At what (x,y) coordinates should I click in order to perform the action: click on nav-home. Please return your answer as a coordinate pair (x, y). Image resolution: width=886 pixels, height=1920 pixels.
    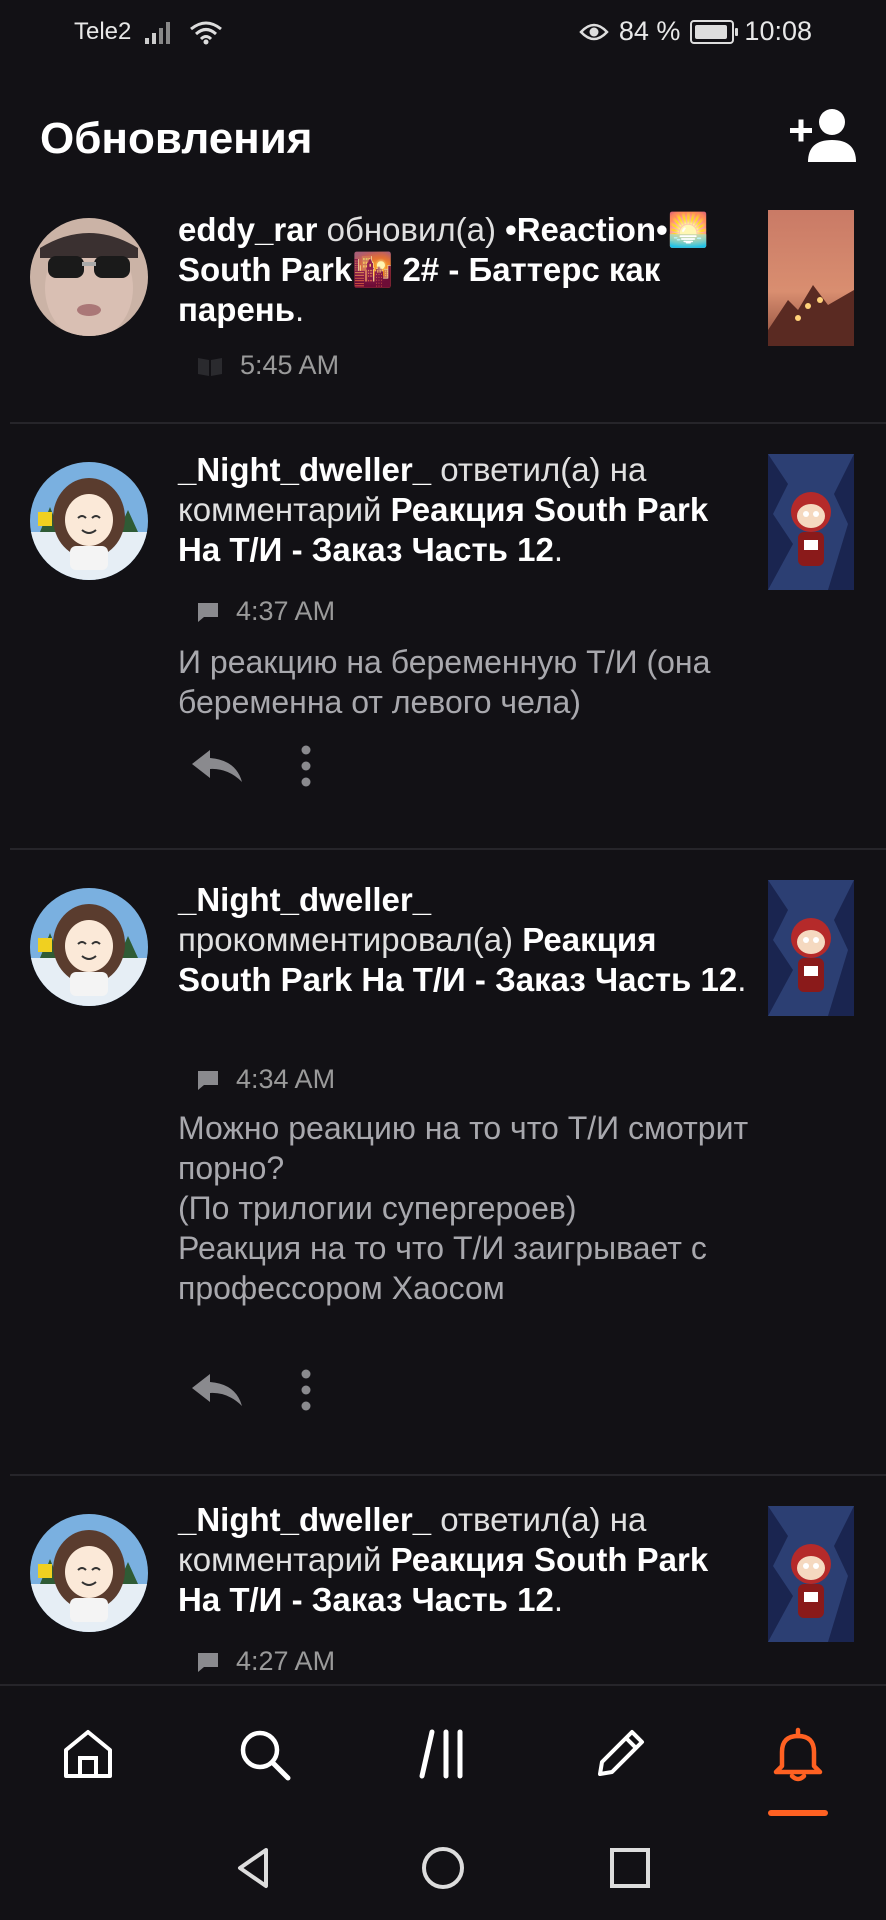
    Looking at the image, I should click on (88, 1754).